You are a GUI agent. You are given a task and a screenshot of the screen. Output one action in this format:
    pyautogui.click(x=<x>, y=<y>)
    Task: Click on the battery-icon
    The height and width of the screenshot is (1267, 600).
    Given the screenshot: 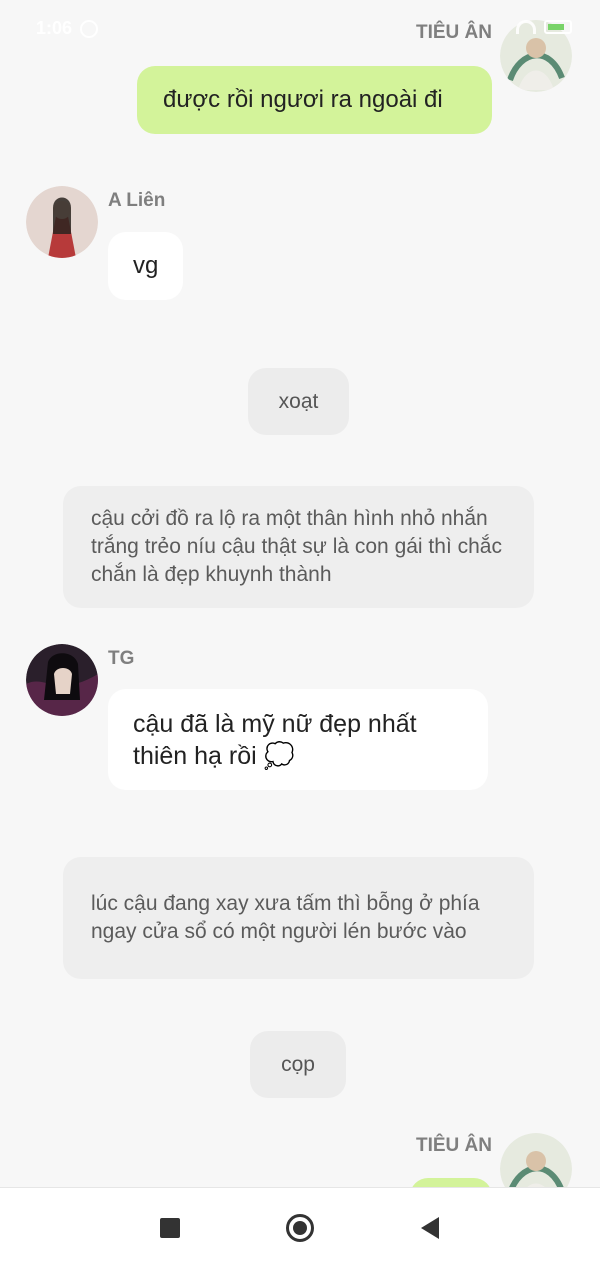 What is the action you would take?
    pyautogui.click(x=558, y=27)
    